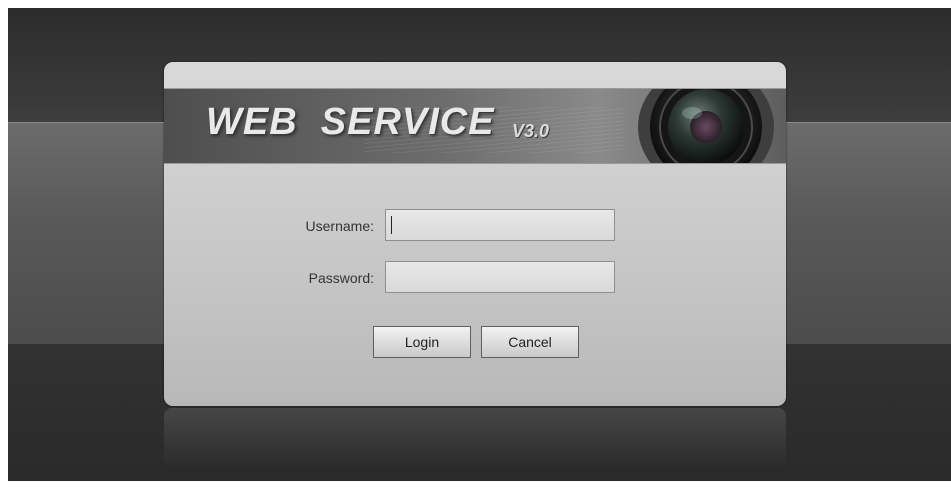 This screenshot has width=951, height=489. Describe the element at coordinates (475, 438) in the screenshot. I see `dialog-reflection` at that location.